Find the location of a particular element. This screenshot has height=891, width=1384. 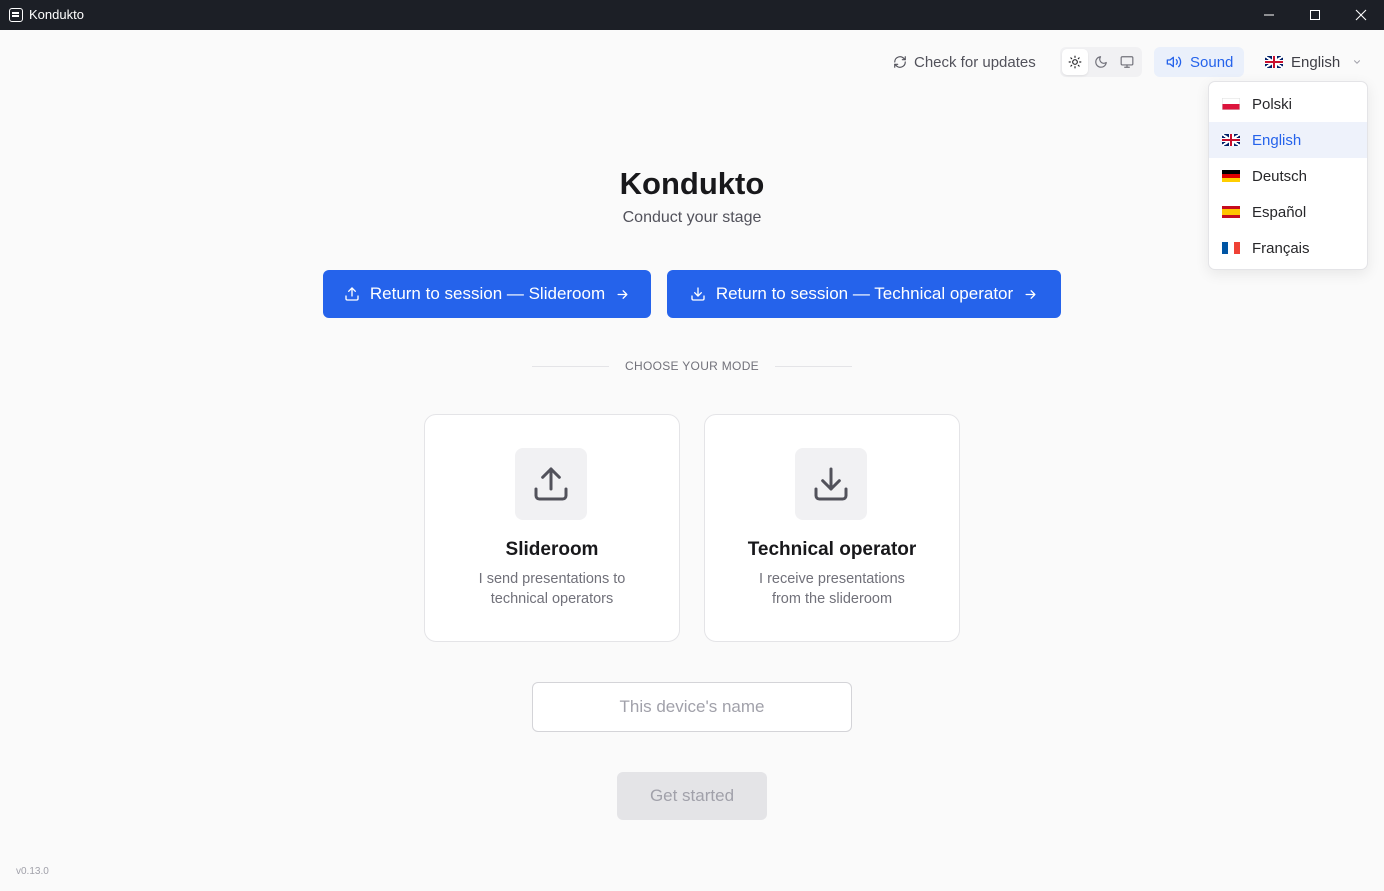

language-option-english: English is located at coordinates (1288, 140).